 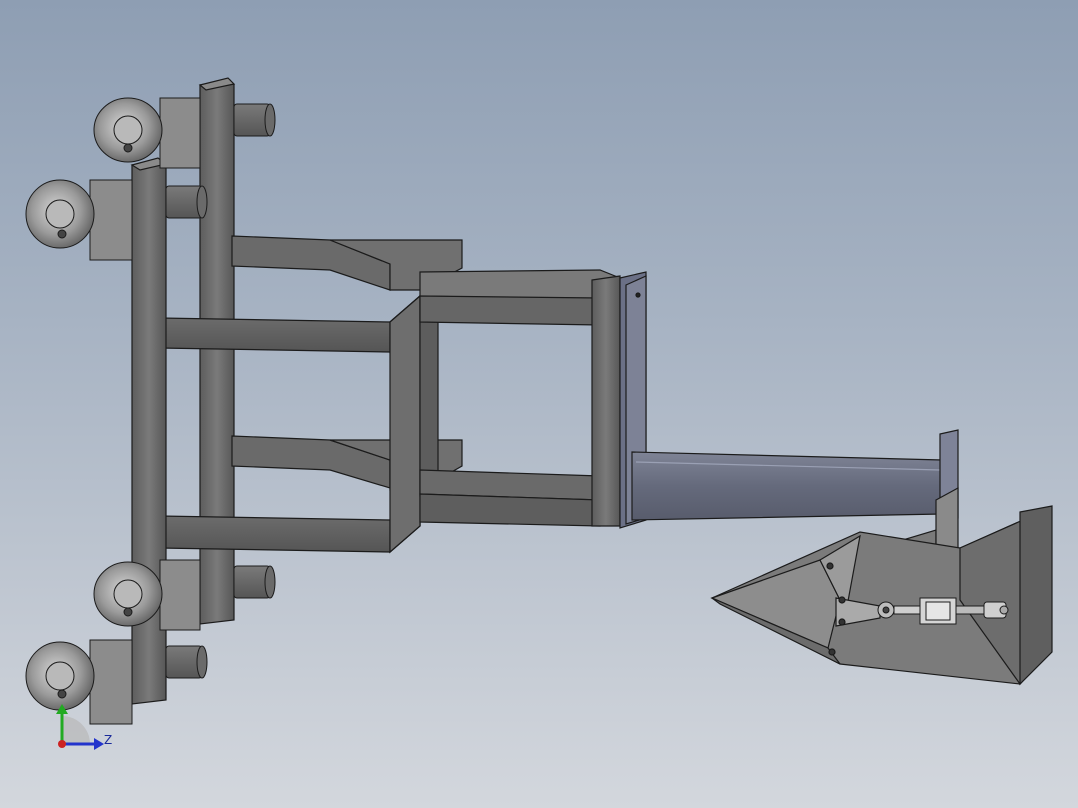 I want to click on caster-wheel-rear-top, so click(x=147, y=133).